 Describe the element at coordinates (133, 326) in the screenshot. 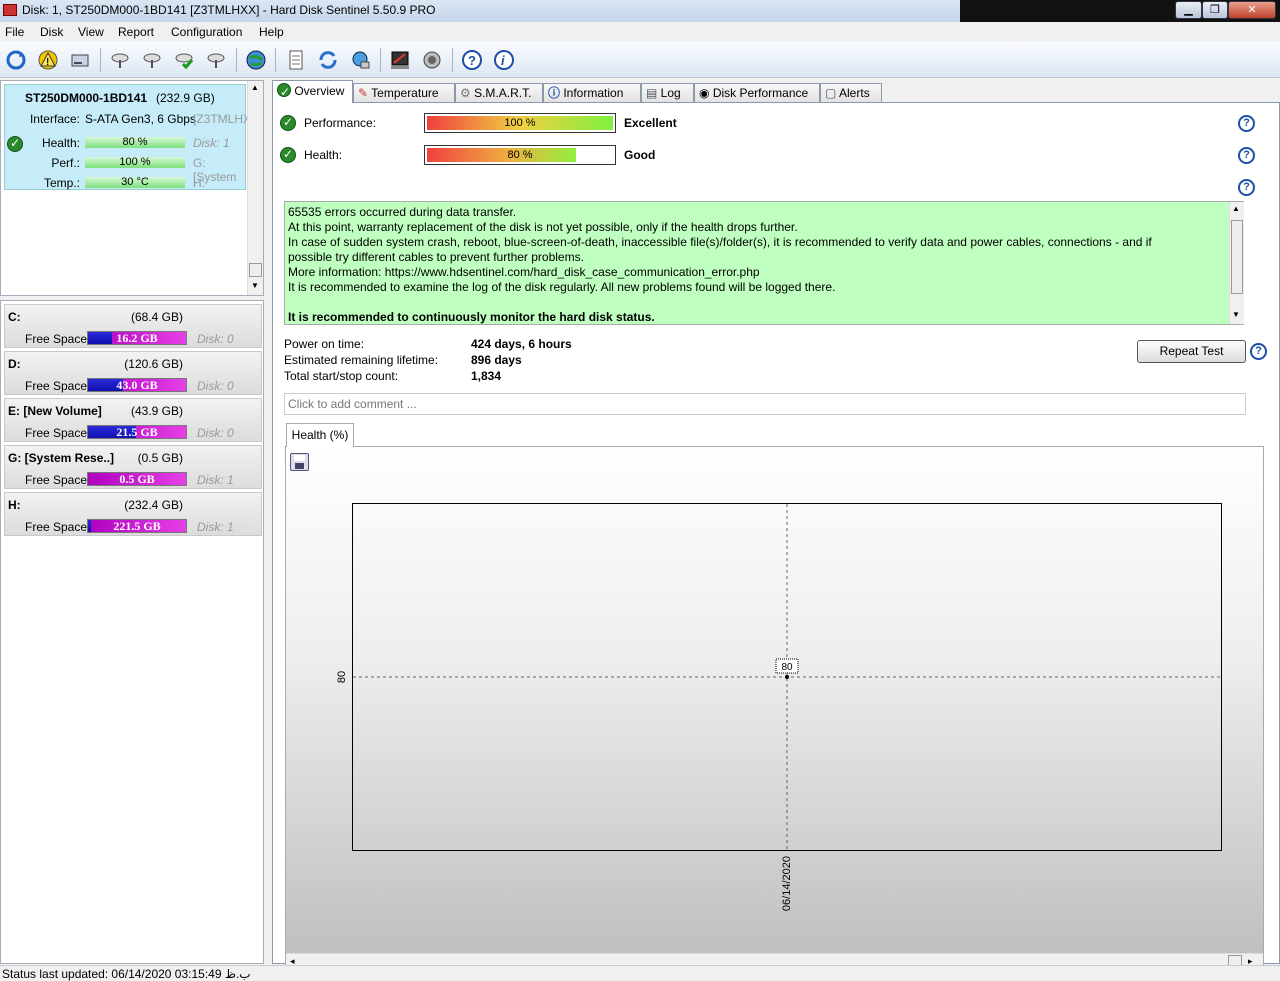

I see `volume-item: C: (68.4 GB) Free Space 16.2 GB Disk: 0` at that location.